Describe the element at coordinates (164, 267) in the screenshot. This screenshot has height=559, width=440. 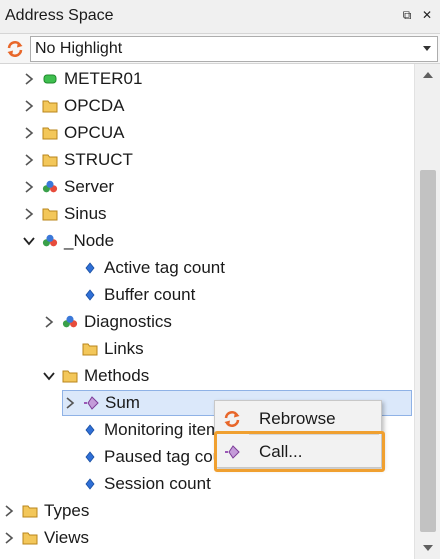
I see `tree-node-label: Active tag count` at that location.